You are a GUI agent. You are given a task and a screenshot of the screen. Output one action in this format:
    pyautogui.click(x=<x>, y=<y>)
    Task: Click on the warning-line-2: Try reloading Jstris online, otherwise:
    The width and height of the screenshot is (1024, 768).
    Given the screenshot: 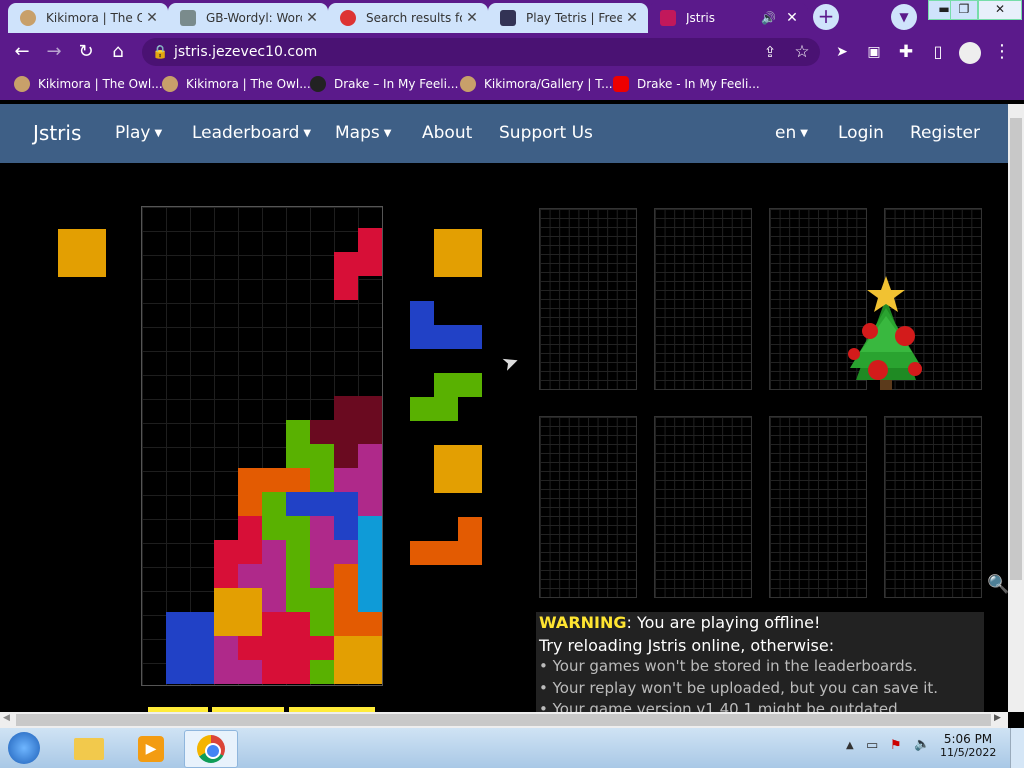 What is the action you would take?
    pyautogui.click(x=687, y=645)
    